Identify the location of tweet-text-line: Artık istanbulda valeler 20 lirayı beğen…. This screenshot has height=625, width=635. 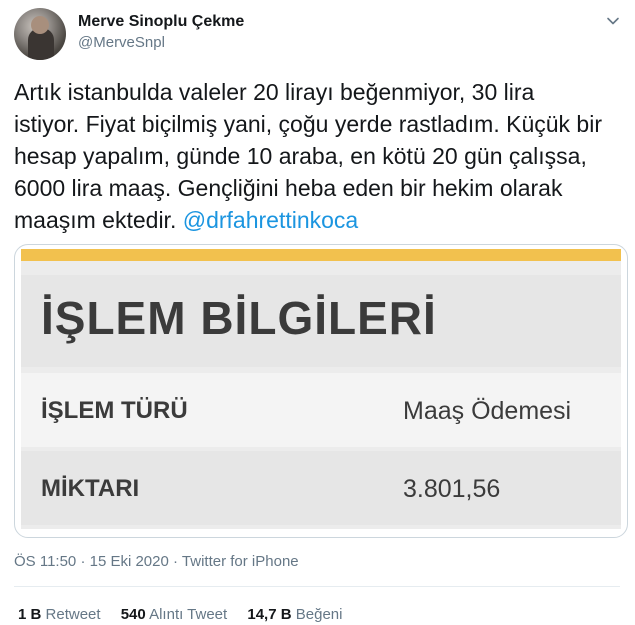
(274, 92).